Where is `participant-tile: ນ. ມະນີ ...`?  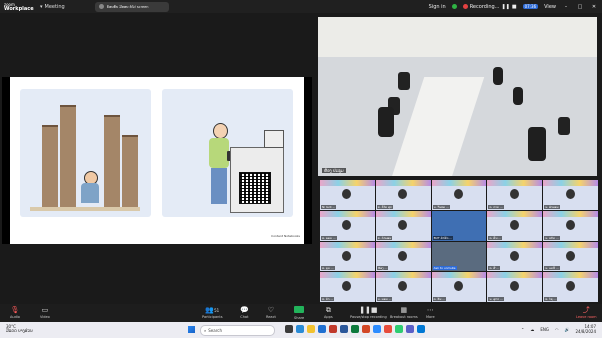 participant-tile: ນ. ມະນີ ... is located at coordinates (570, 256).